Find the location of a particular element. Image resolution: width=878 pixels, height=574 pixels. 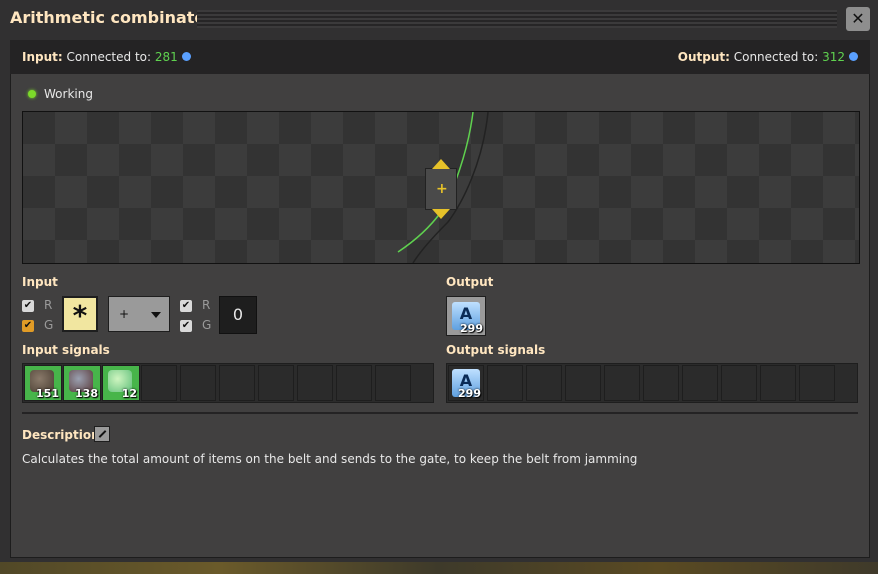

left-r-checkbox: ✔ is located at coordinates (28, 306).